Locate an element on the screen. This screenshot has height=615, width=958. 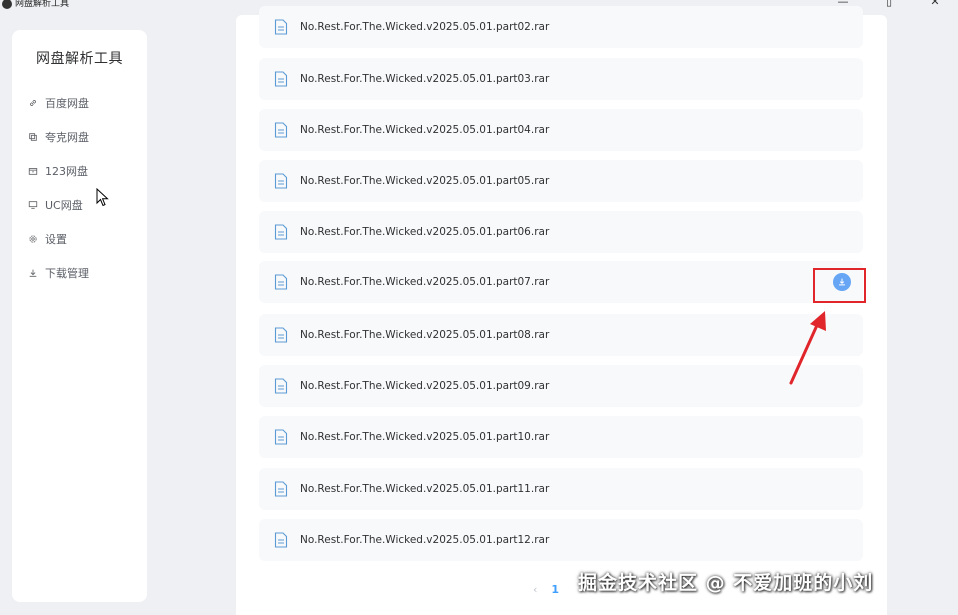
link-icon is located at coordinates (33, 103).